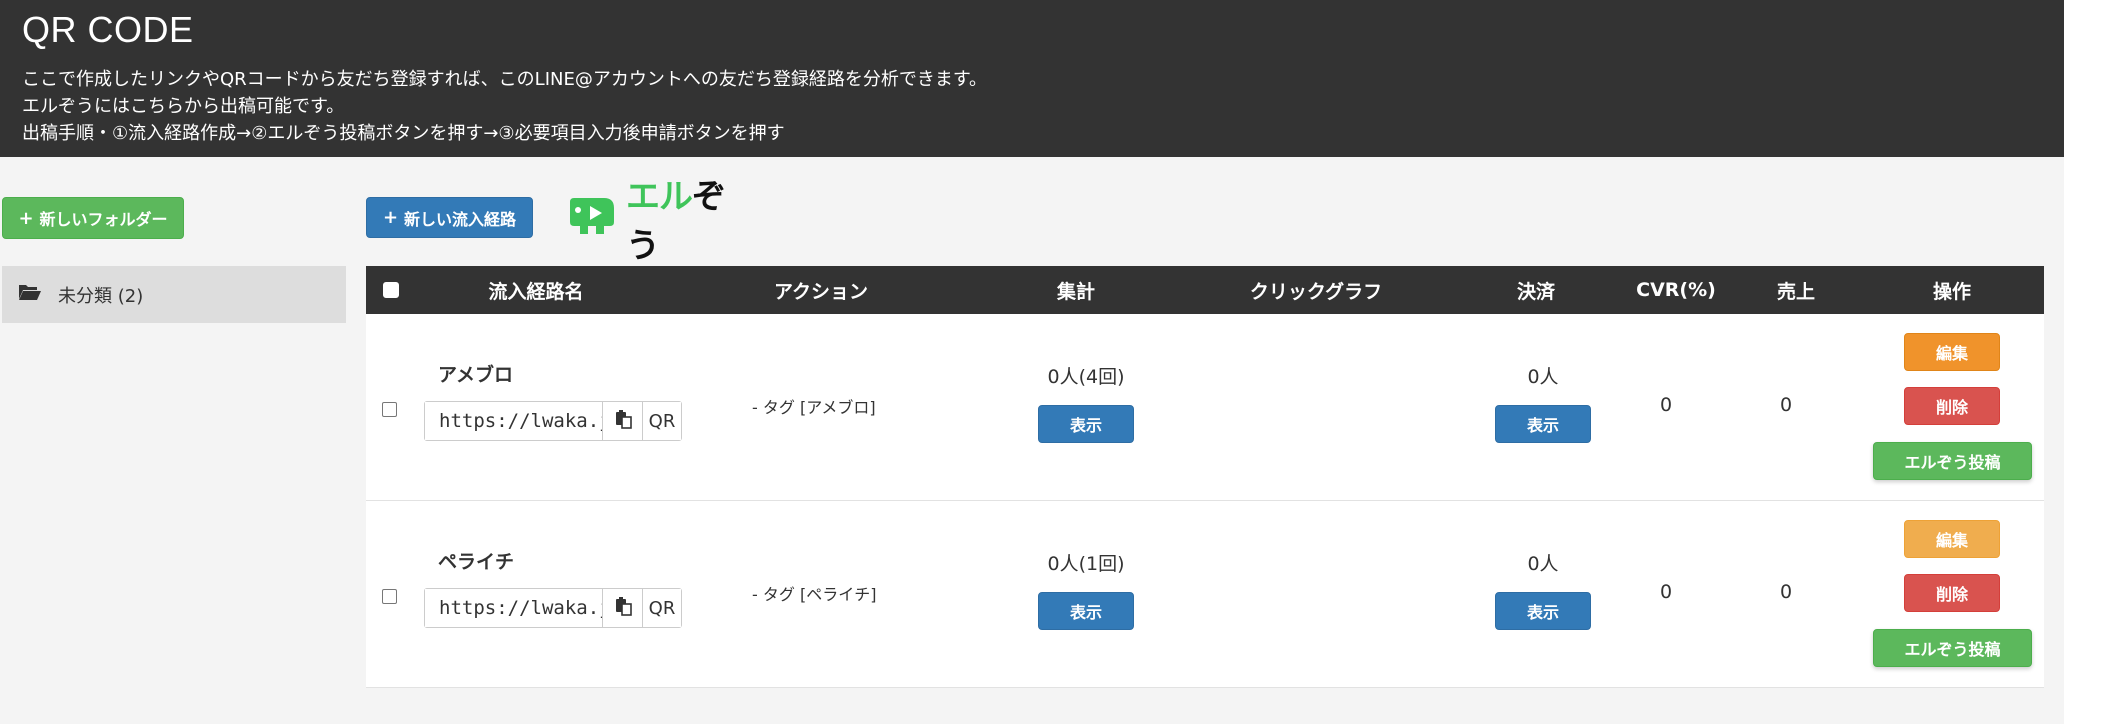 The width and height of the screenshot is (2128, 724). What do you see at coordinates (1205, 290) in the screenshot?
I see `table-header: 流入経路名 アクション 集計 クリックグラフ 決済 CVR(%) 売上 操作` at bounding box center [1205, 290].